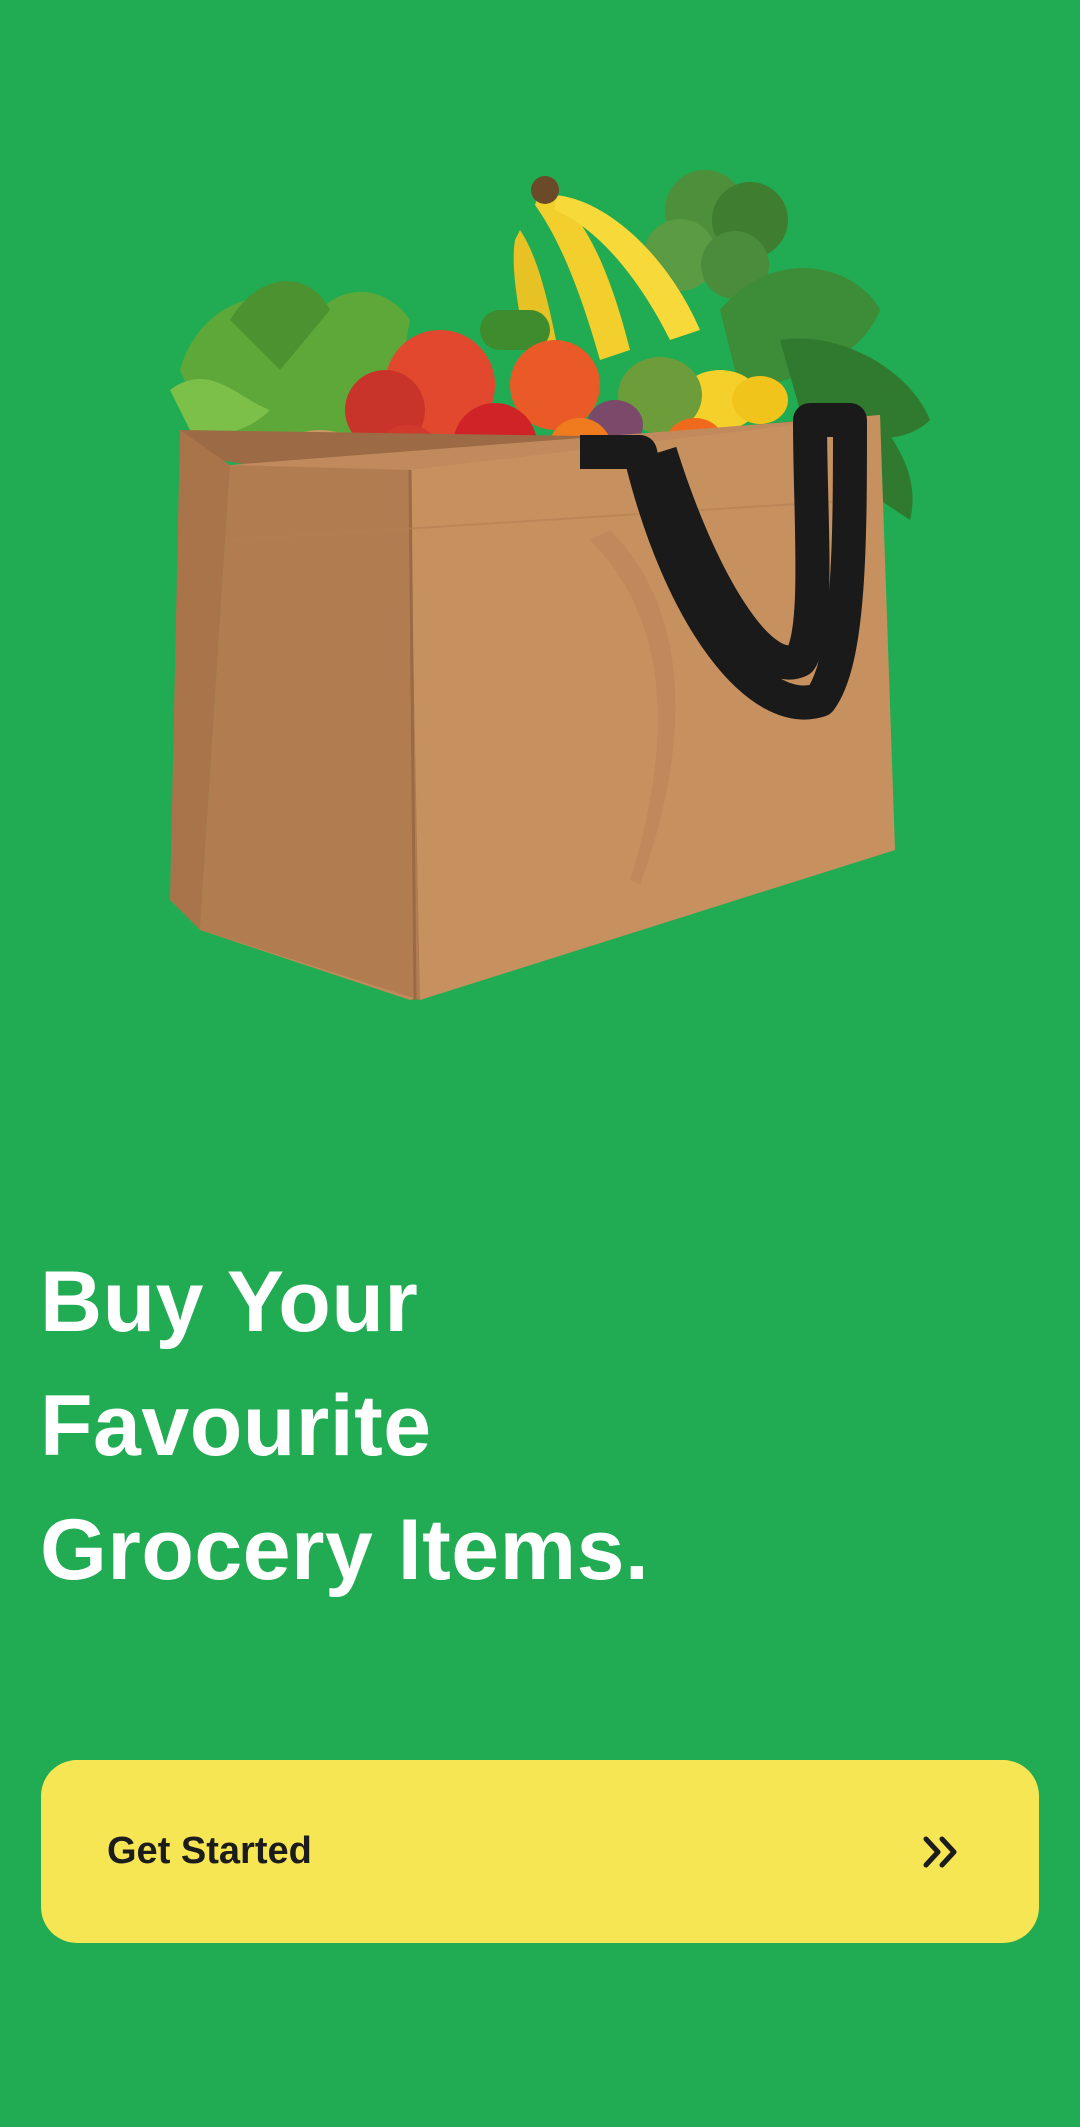  What do you see at coordinates (490, 1426) in the screenshot?
I see `headline: Buy Your Favourite Grocery Items.` at bounding box center [490, 1426].